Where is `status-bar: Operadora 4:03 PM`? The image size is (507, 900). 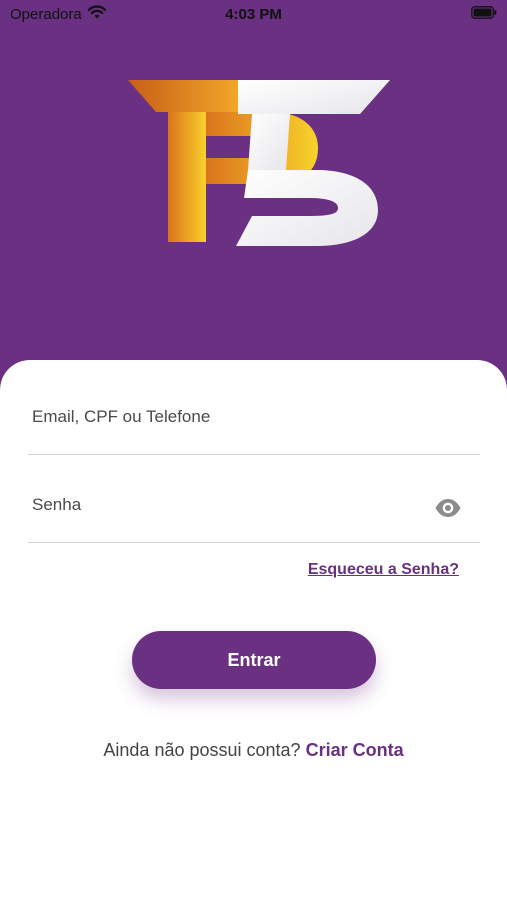
status-bar: Operadora 4:03 PM is located at coordinates (253, 14).